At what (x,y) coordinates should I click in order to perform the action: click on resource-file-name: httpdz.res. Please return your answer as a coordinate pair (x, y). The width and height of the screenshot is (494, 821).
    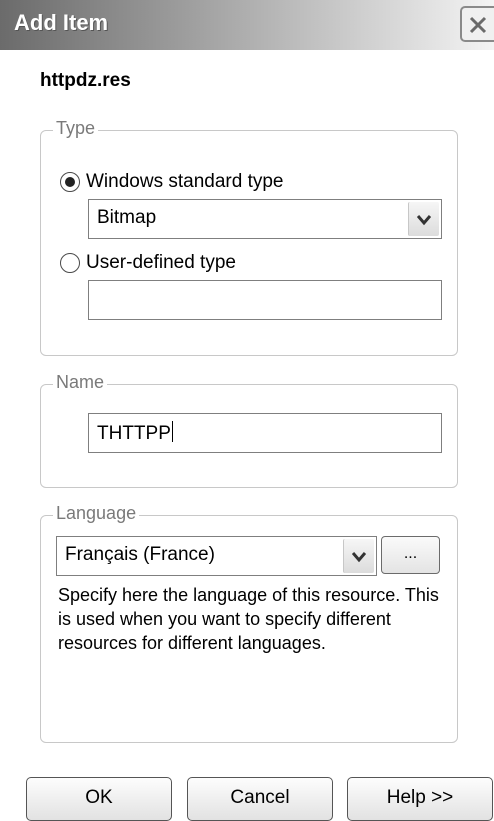
    Looking at the image, I should click on (85, 80).